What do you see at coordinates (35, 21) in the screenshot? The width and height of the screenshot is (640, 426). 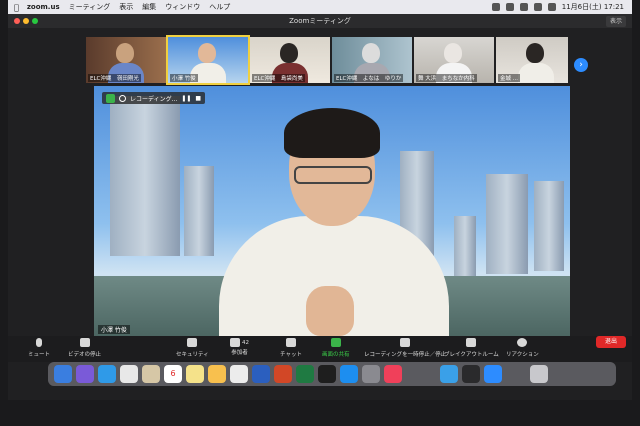 I see `zoom-window-icon` at bounding box center [35, 21].